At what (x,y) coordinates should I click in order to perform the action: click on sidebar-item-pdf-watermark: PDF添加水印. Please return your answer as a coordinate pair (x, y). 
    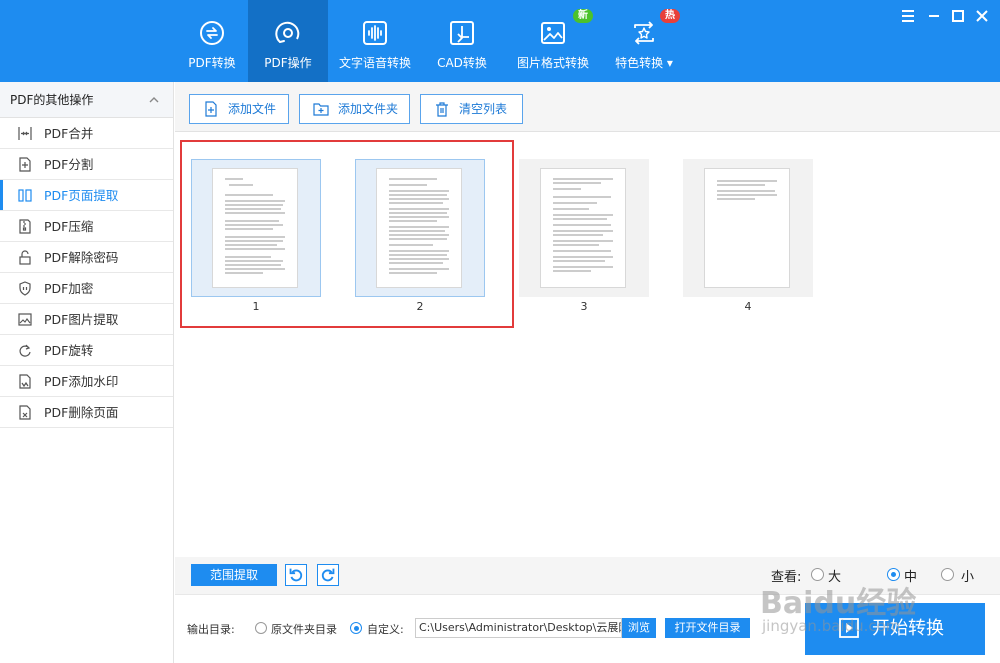
    Looking at the image, I should click on (86, 381).